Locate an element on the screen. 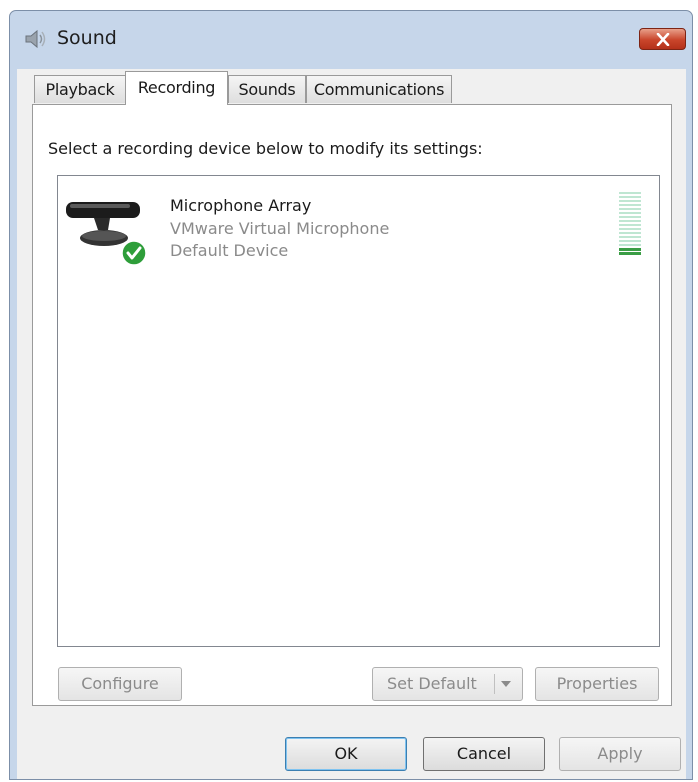  window-title: Sound is located at coordinates (87, 38).